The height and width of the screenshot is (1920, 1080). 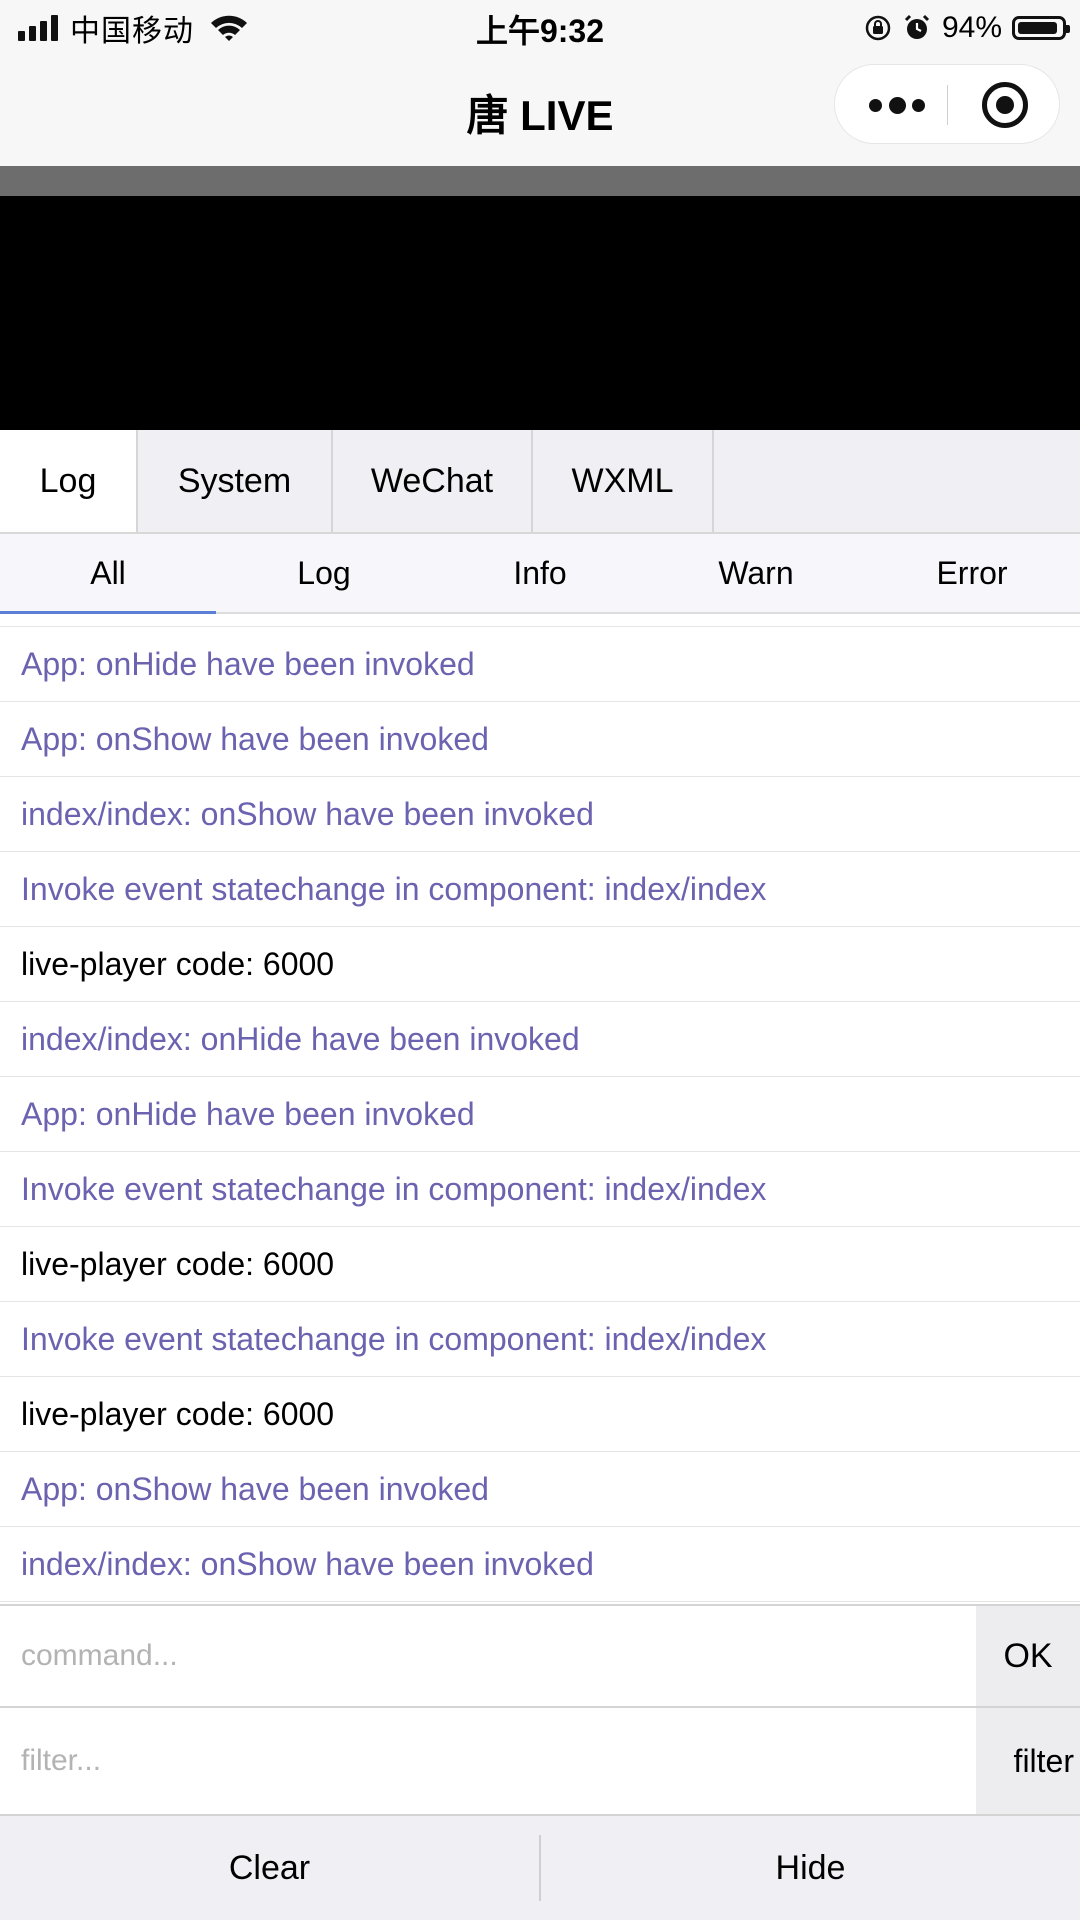 I want to click on filter-tab-log: Log, so click(x=324, y=573).